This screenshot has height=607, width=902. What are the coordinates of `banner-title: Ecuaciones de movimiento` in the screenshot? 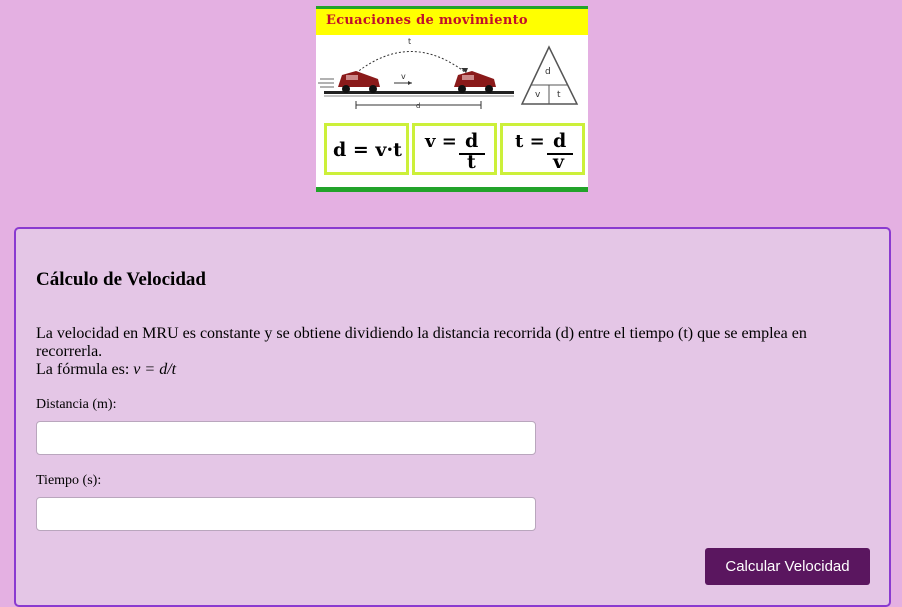 It's located at (427, 20).